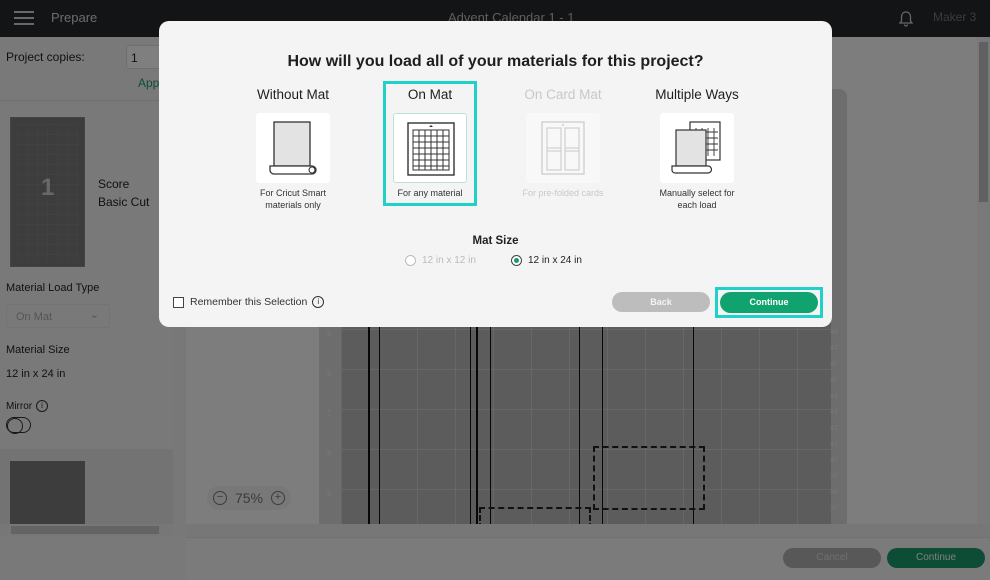 The height and width of the screenshot is (580, 990). I want to click on remember-checkbox, so click(178, 302).